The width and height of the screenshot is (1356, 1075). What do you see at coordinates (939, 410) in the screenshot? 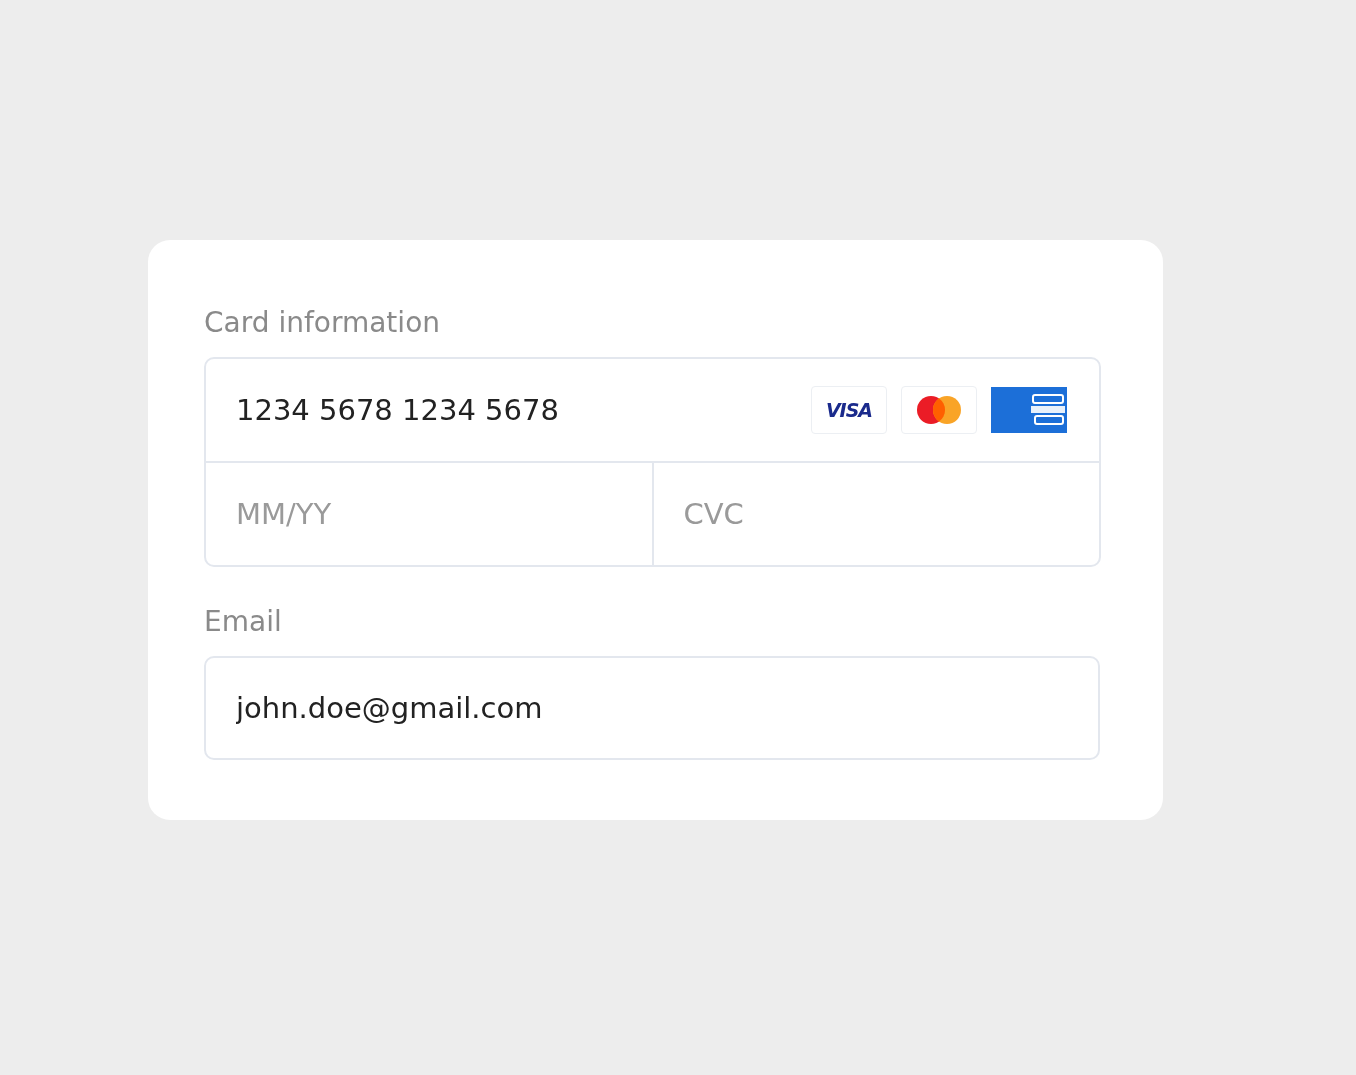
I see `overlapping-circles-icon` at bounding box center [939, 410].